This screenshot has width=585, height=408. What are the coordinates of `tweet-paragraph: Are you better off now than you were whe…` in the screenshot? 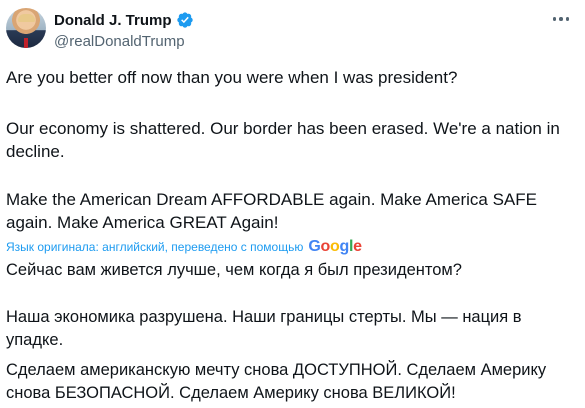 It's located at (232, 77).